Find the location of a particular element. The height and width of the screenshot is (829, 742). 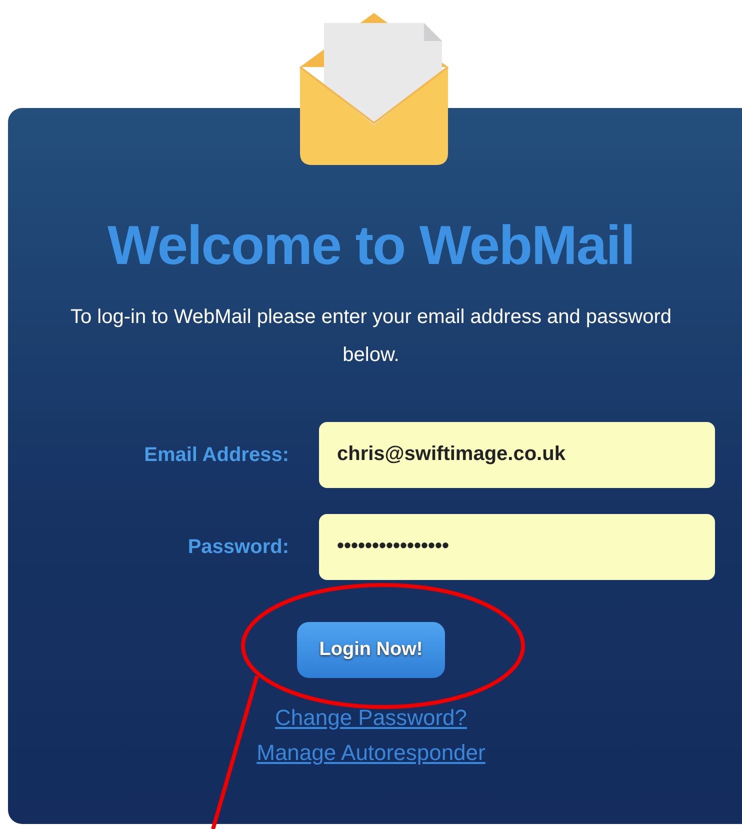

password-field: •••••••••••••••• is located at coordinates (517, 547).